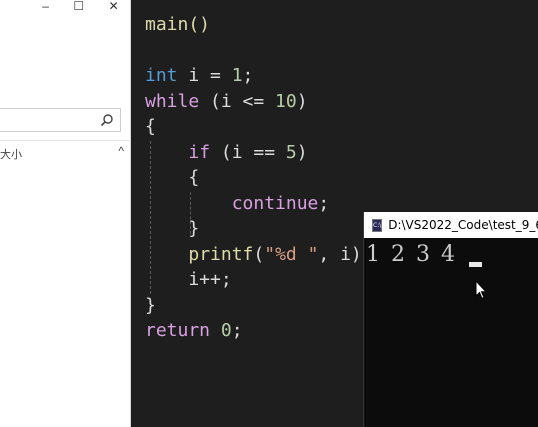  I want to click on divider, so click(65, 140).